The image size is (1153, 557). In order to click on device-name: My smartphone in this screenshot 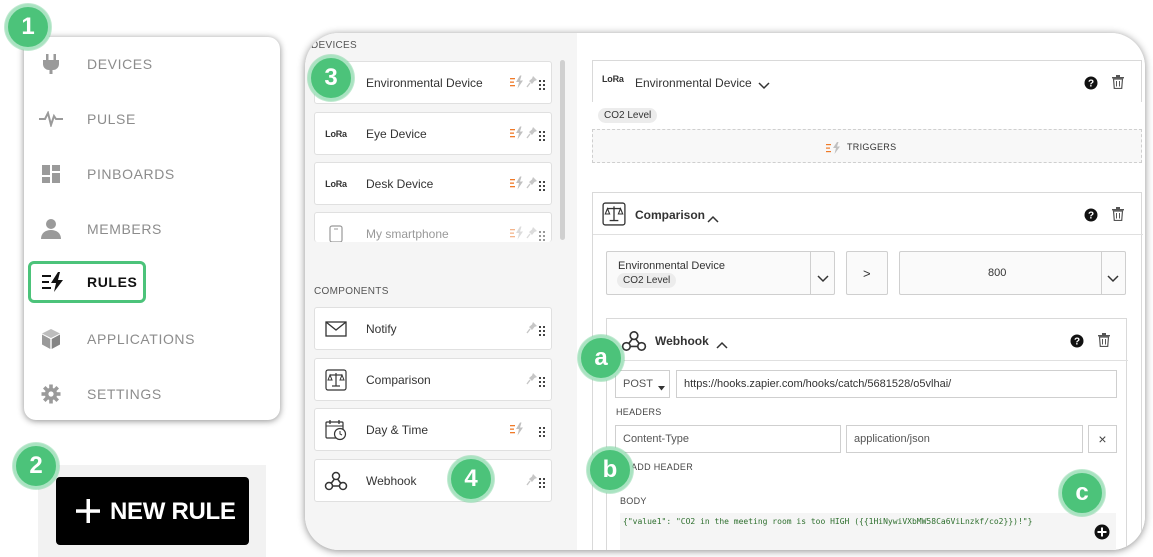, I will do `click(407, 234)`.